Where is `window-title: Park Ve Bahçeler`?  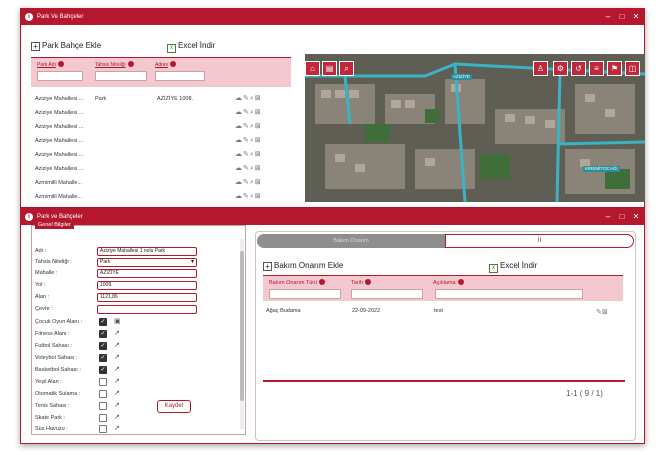
window-title: Park Ve Bahçeler is located at coordinates (60, 17).